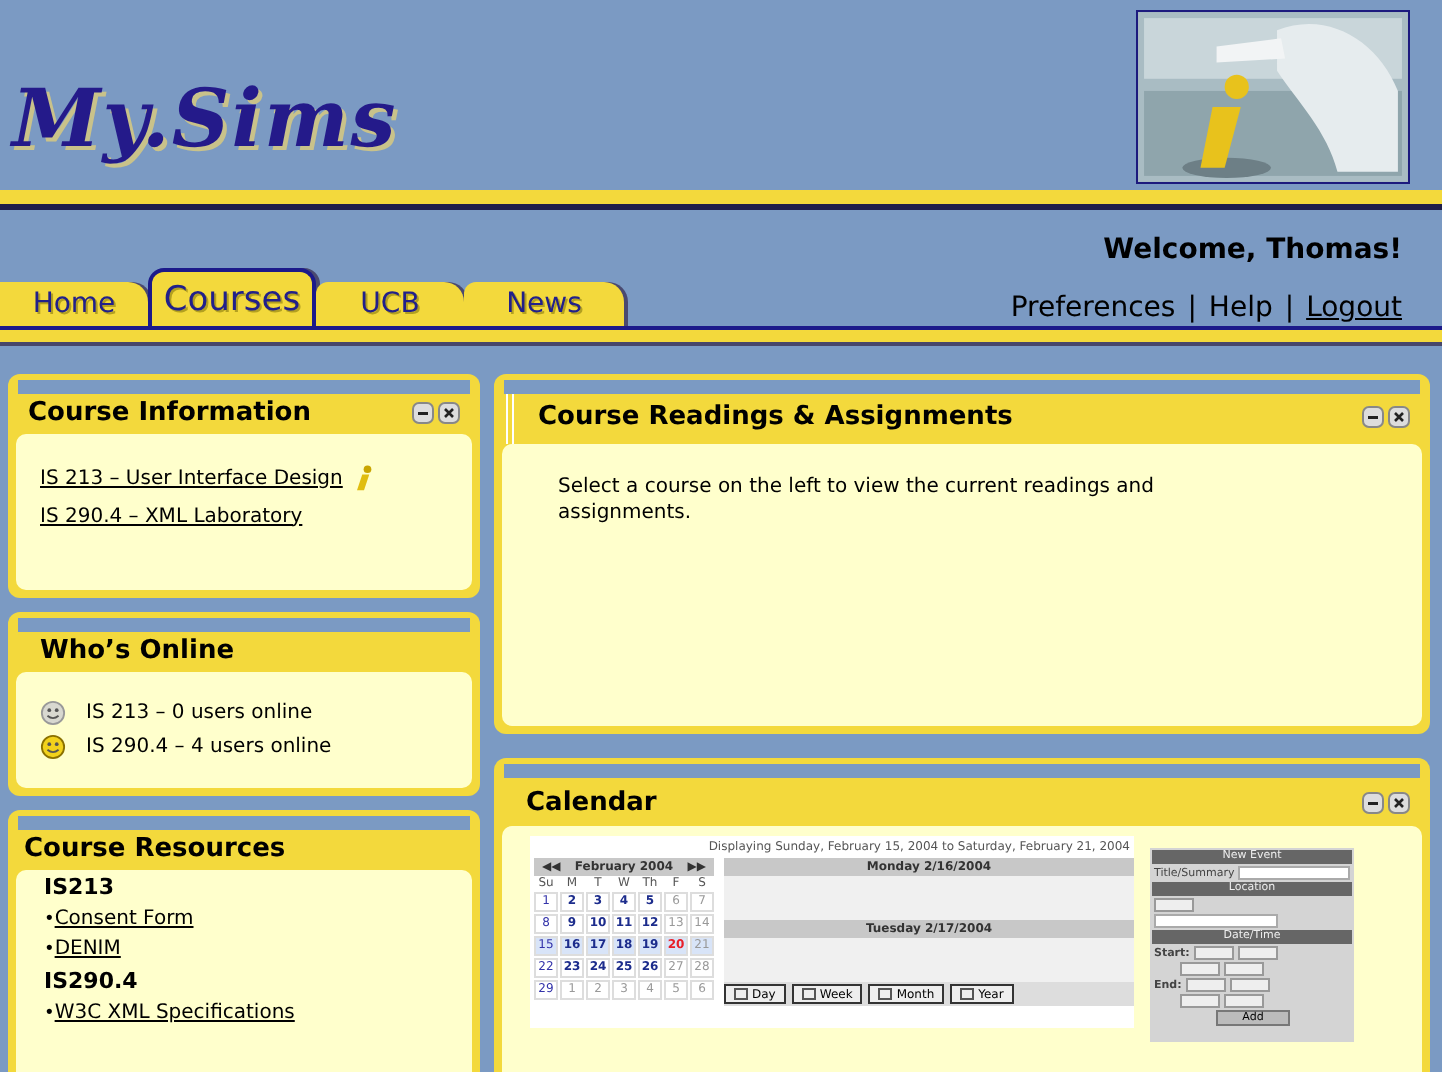  I want to click on nav-link: Help, so click(1240, 308).